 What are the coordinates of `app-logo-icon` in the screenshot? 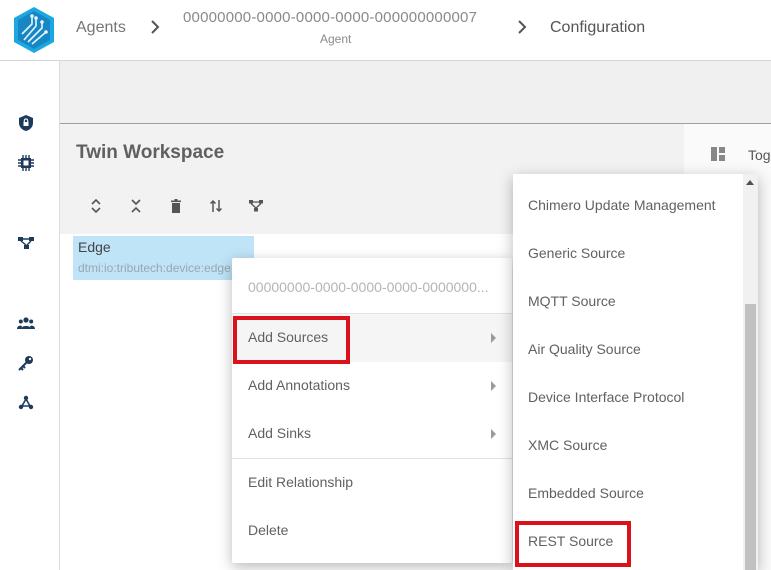 It's located at (34, 30).